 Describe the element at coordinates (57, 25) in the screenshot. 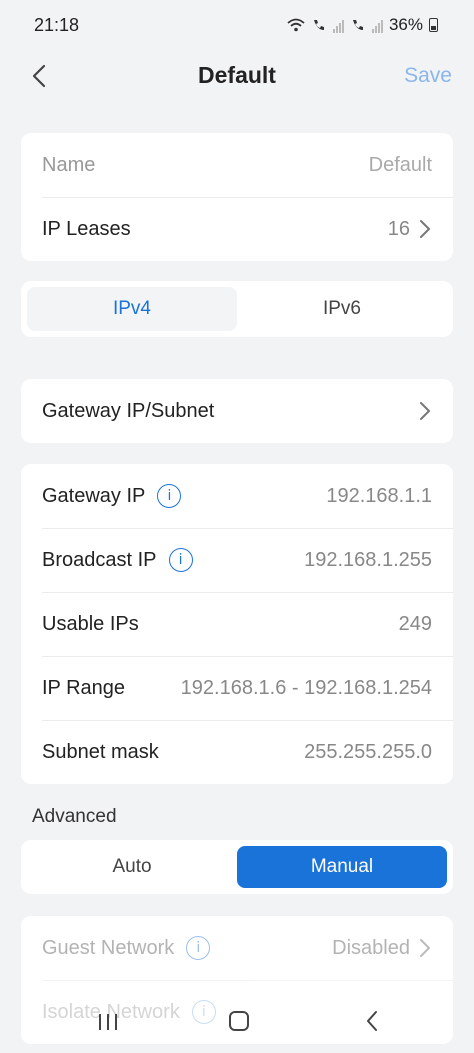

I see `status-time: 21:18` at that location.